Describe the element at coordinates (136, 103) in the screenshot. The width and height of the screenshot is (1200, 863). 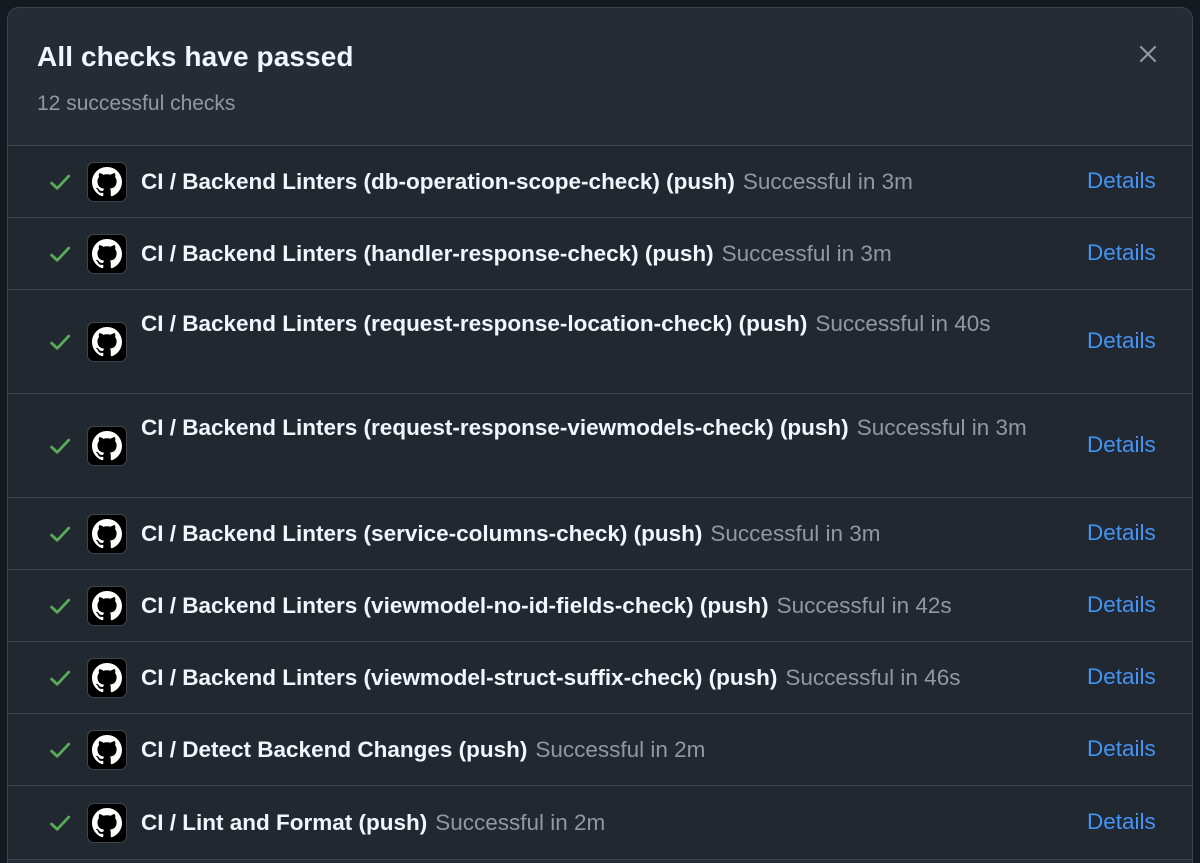
I see `dialog-subtitle: 12 successful checks` at that location.